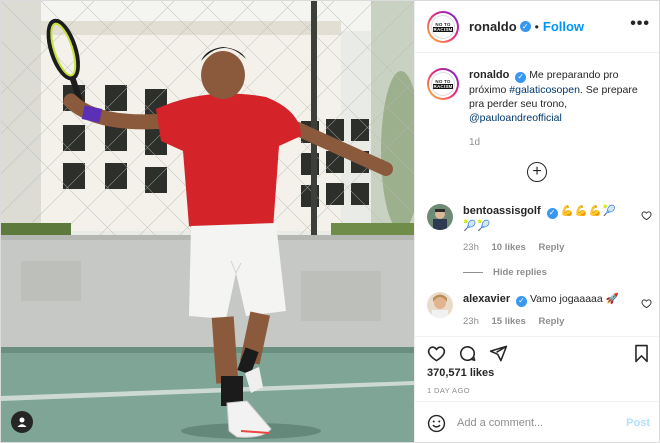 The height and width of the screenshot is (443, 660). Describe the element at coordinates (493, 26) in the screenshot. I see `author-username: ronaldo` at that location.